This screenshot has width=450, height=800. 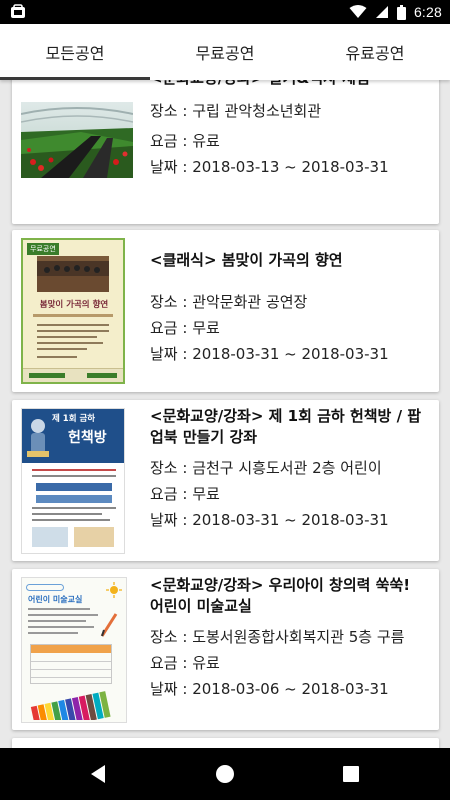 I want to click on event-place: 장소 : 관악문화관 공연장, so click(x=229, y=302).